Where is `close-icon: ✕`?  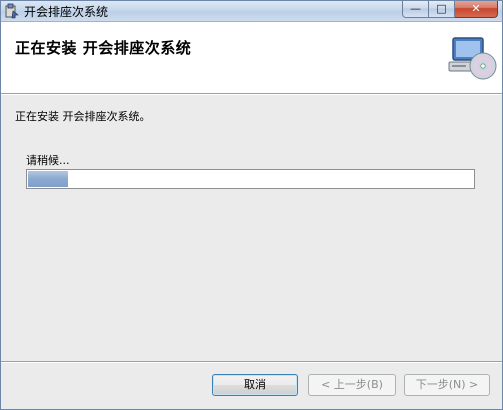 close-icon: ✕ is located at coordinates (476, 8).